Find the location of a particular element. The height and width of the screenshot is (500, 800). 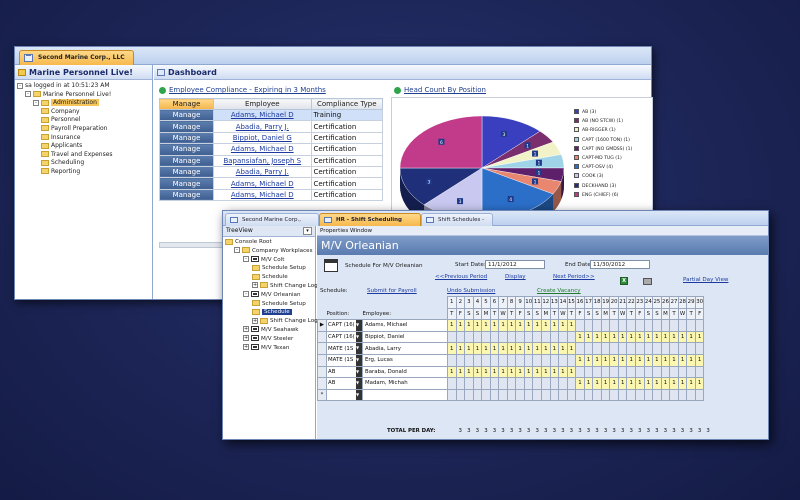

submit-for-payroll-link: Submit for Payroll is located at coordinates (392, 291).